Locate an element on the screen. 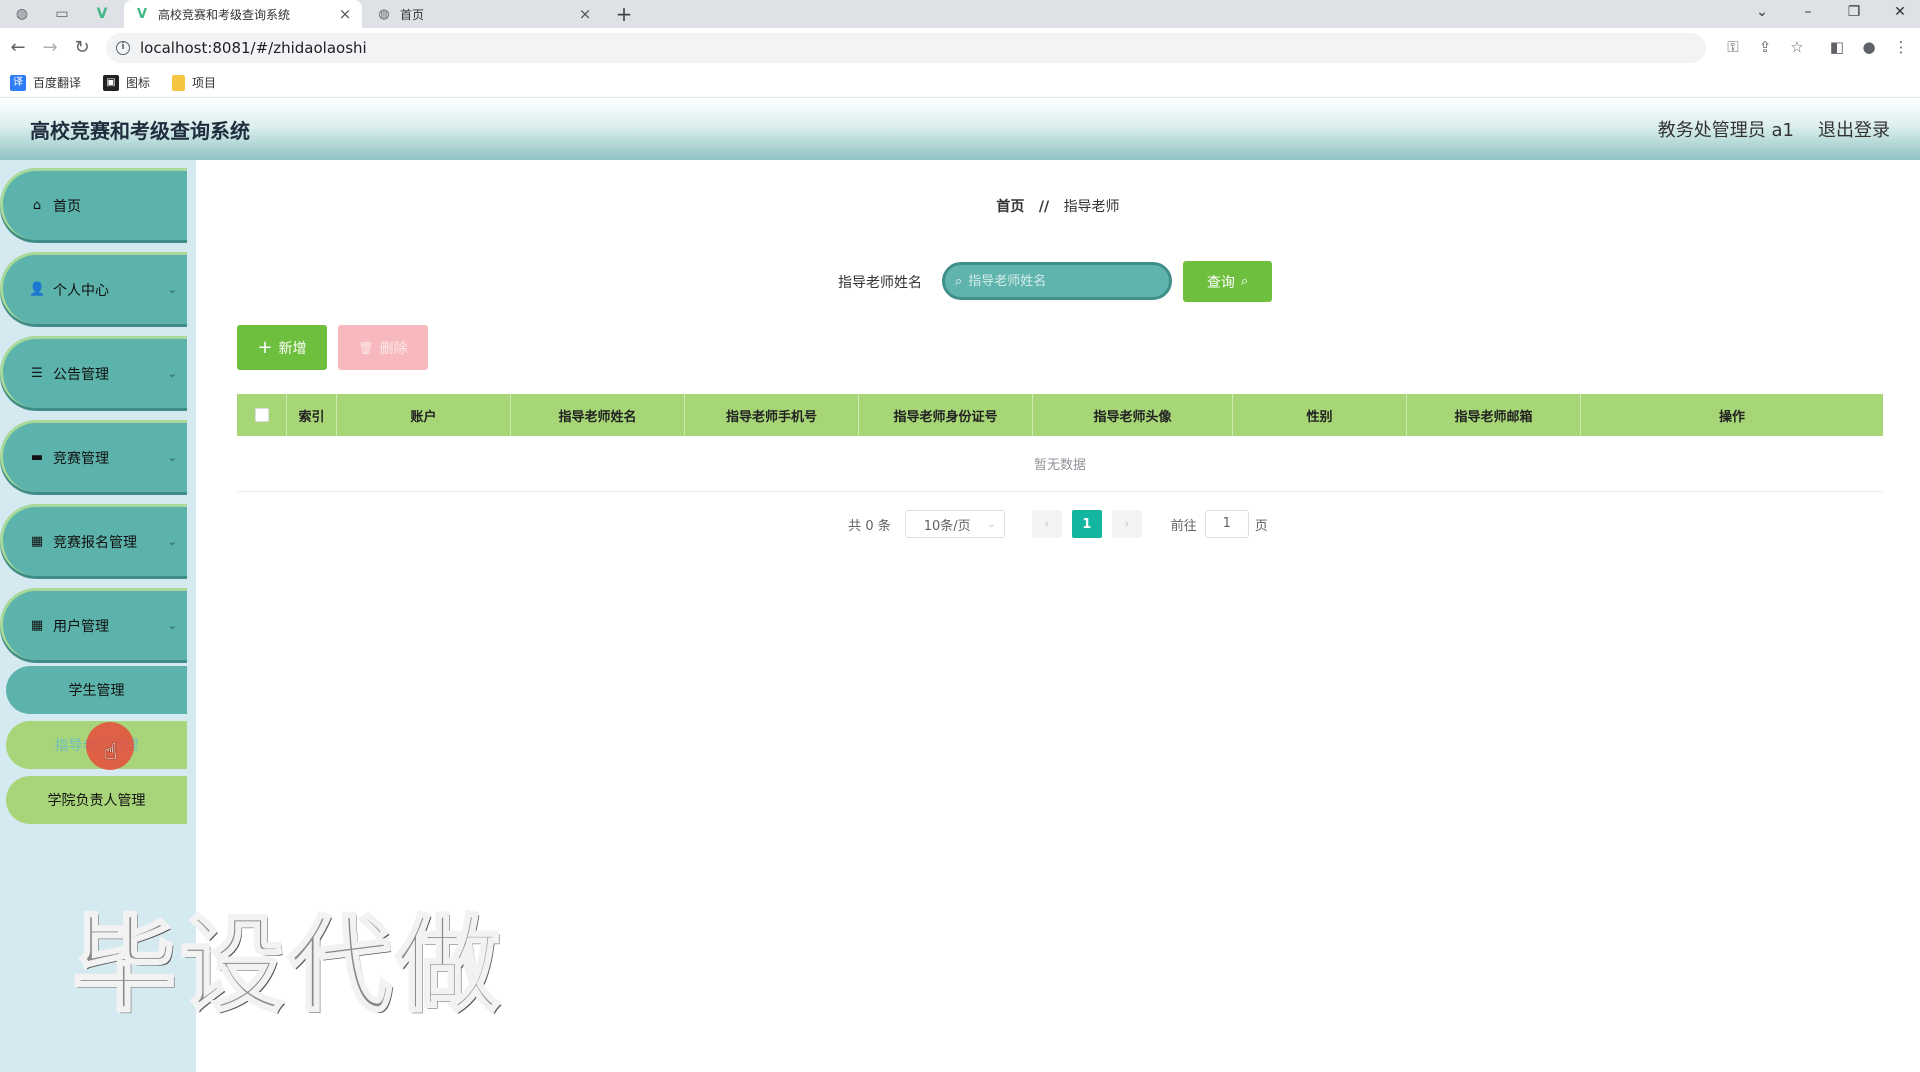 This screenshot has width=1920, height=1072. minimize-icon: – is located at coordinates (1808, 14).